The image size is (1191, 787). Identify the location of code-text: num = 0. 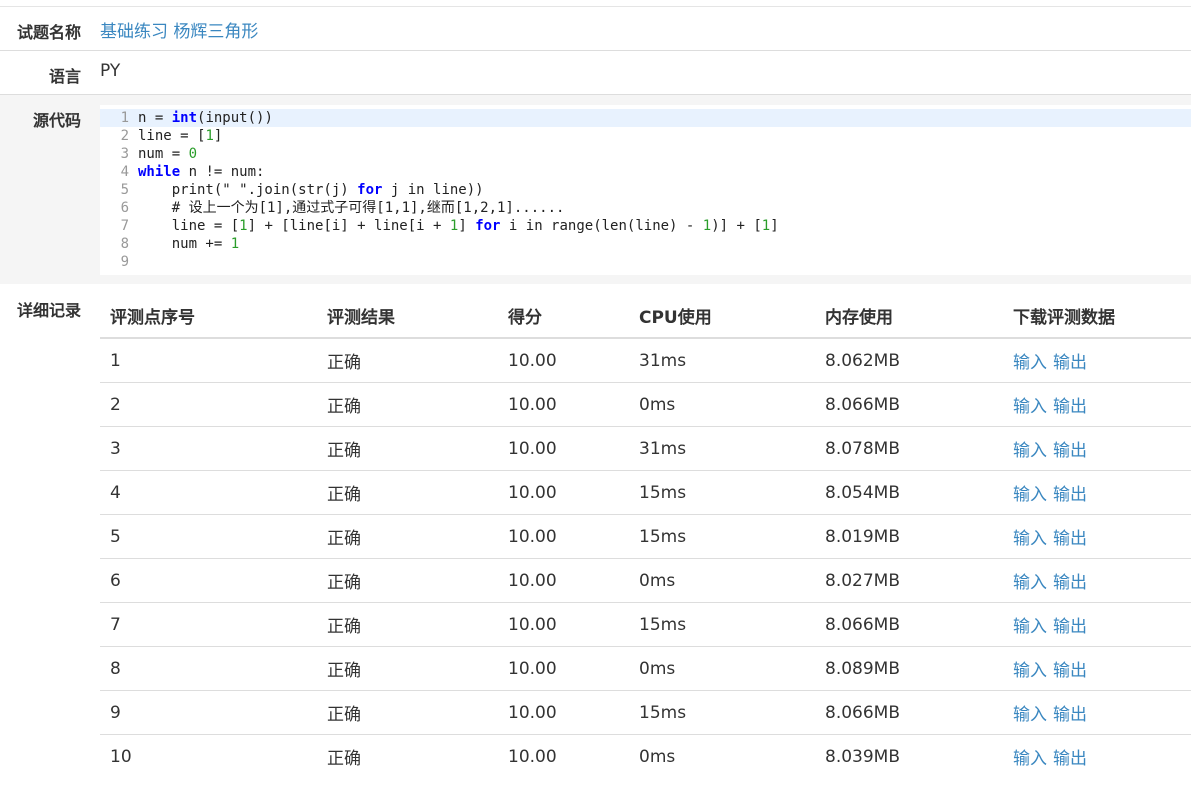
(167, 154).